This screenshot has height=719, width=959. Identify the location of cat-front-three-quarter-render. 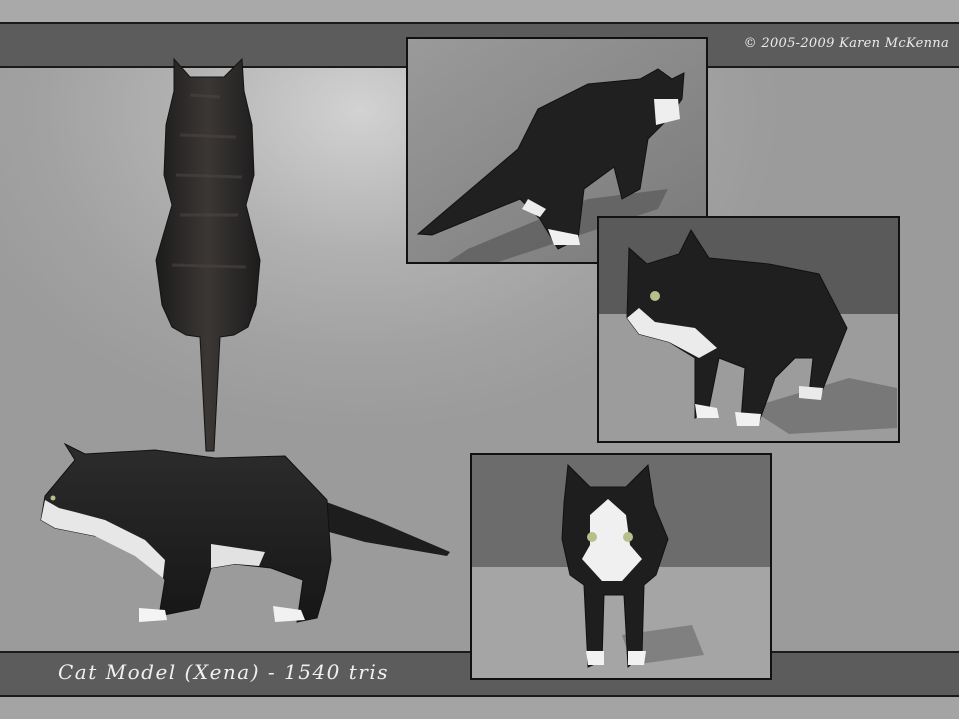
(748, 329).